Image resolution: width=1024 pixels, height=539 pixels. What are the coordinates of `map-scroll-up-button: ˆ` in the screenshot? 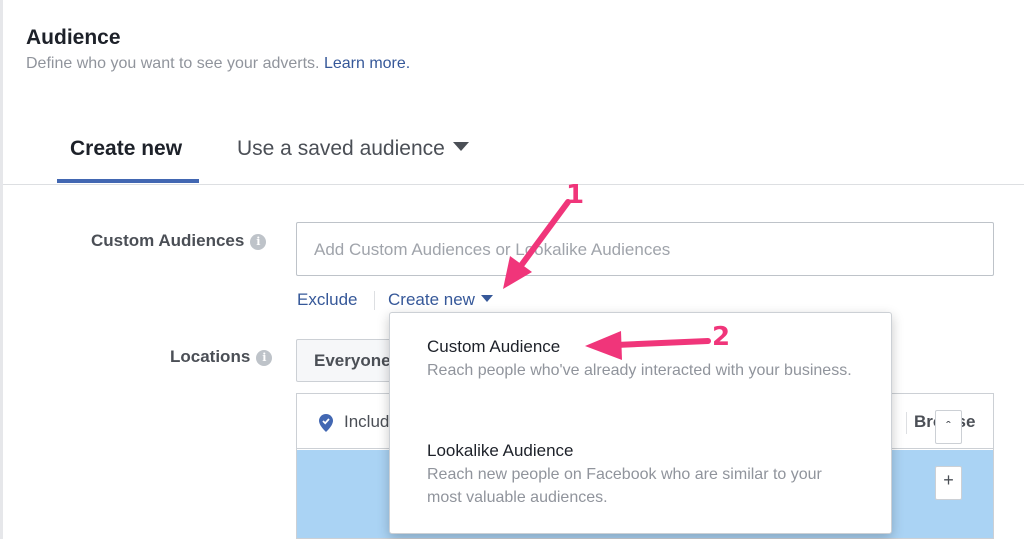 It's located at (948, 427).